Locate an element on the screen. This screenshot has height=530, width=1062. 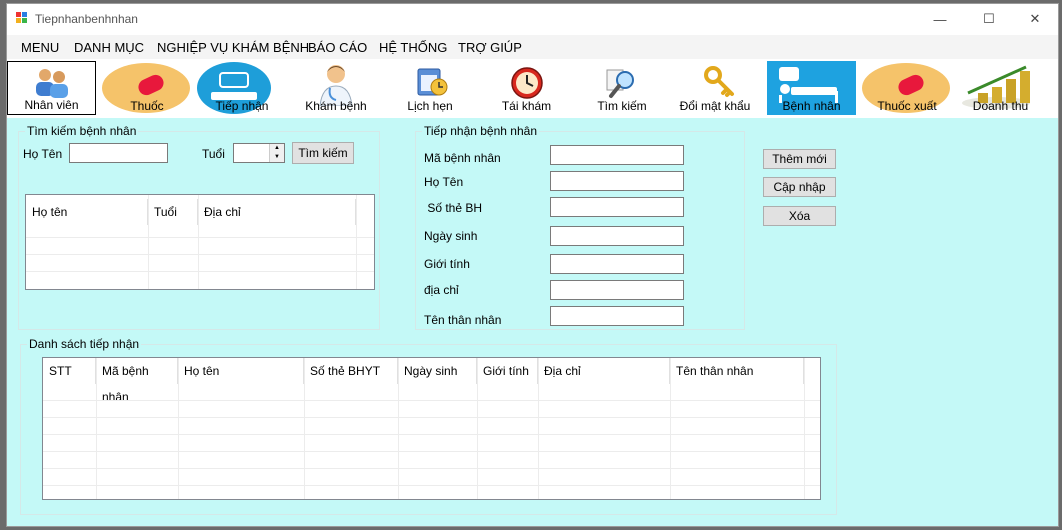
reception-group-title: Tiếp nhận bệnh nhân is located at coordinates (480, 131).